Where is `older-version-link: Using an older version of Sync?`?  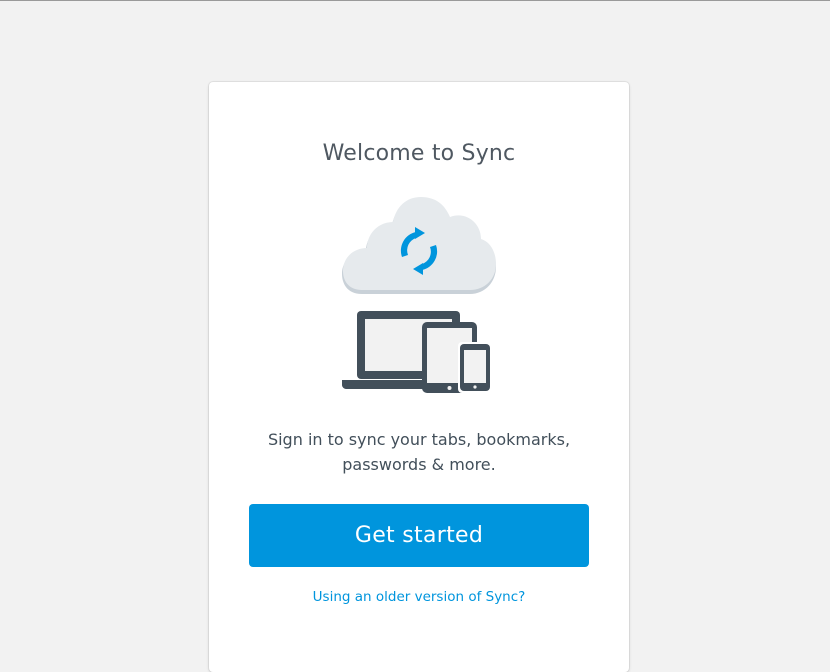 older-version-link: Using an older version of Sync? is located at coordinates (419, 597).